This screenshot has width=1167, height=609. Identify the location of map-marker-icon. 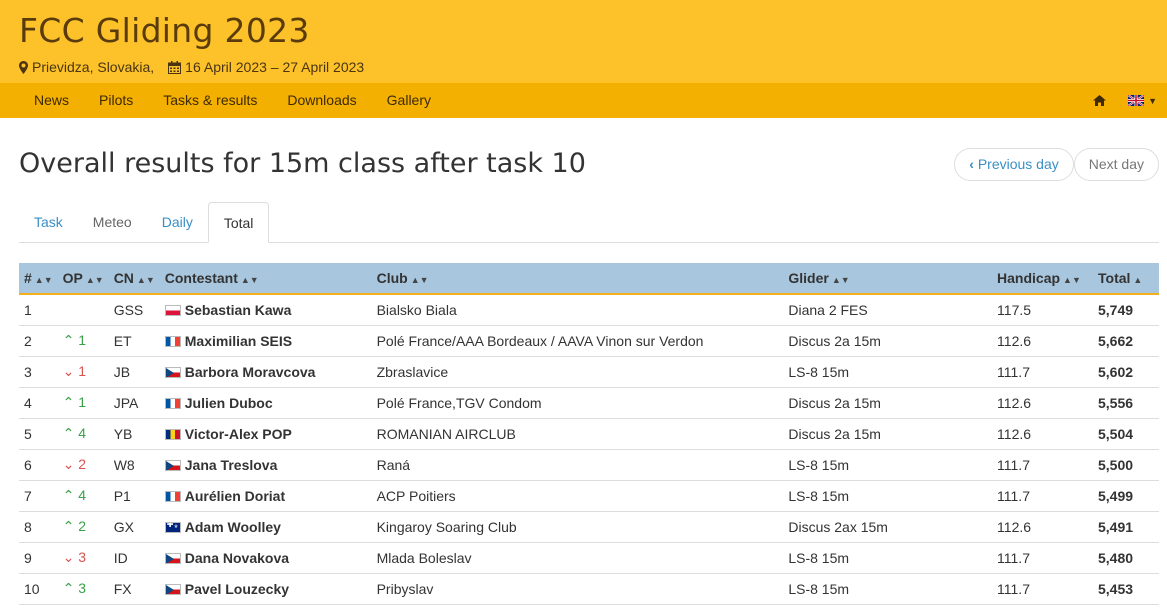
(23, 67).